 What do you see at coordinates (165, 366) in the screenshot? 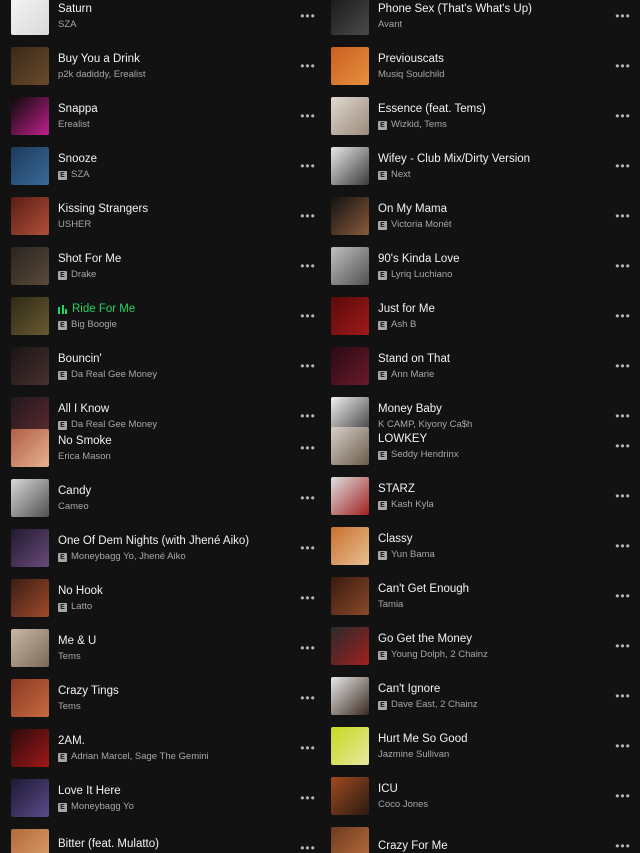
I see `track-row: Bouncin' E Da Real Gee Money •••` at bounding box center [165, 366].